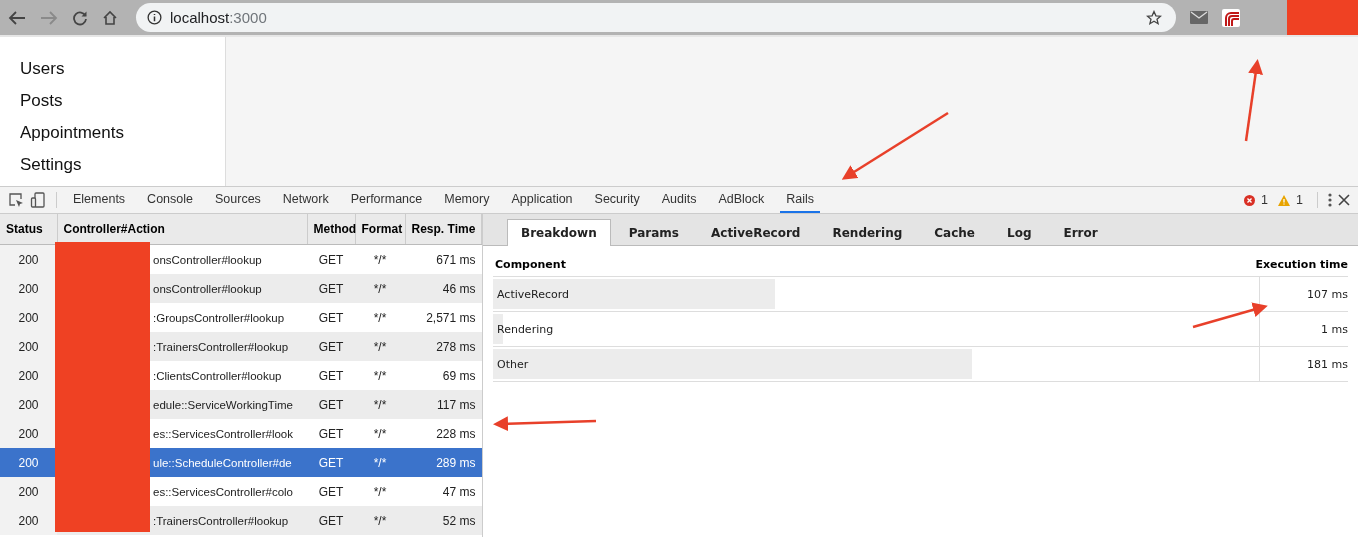  I want to click on table-cell: 117 ms, so click(443, 404).